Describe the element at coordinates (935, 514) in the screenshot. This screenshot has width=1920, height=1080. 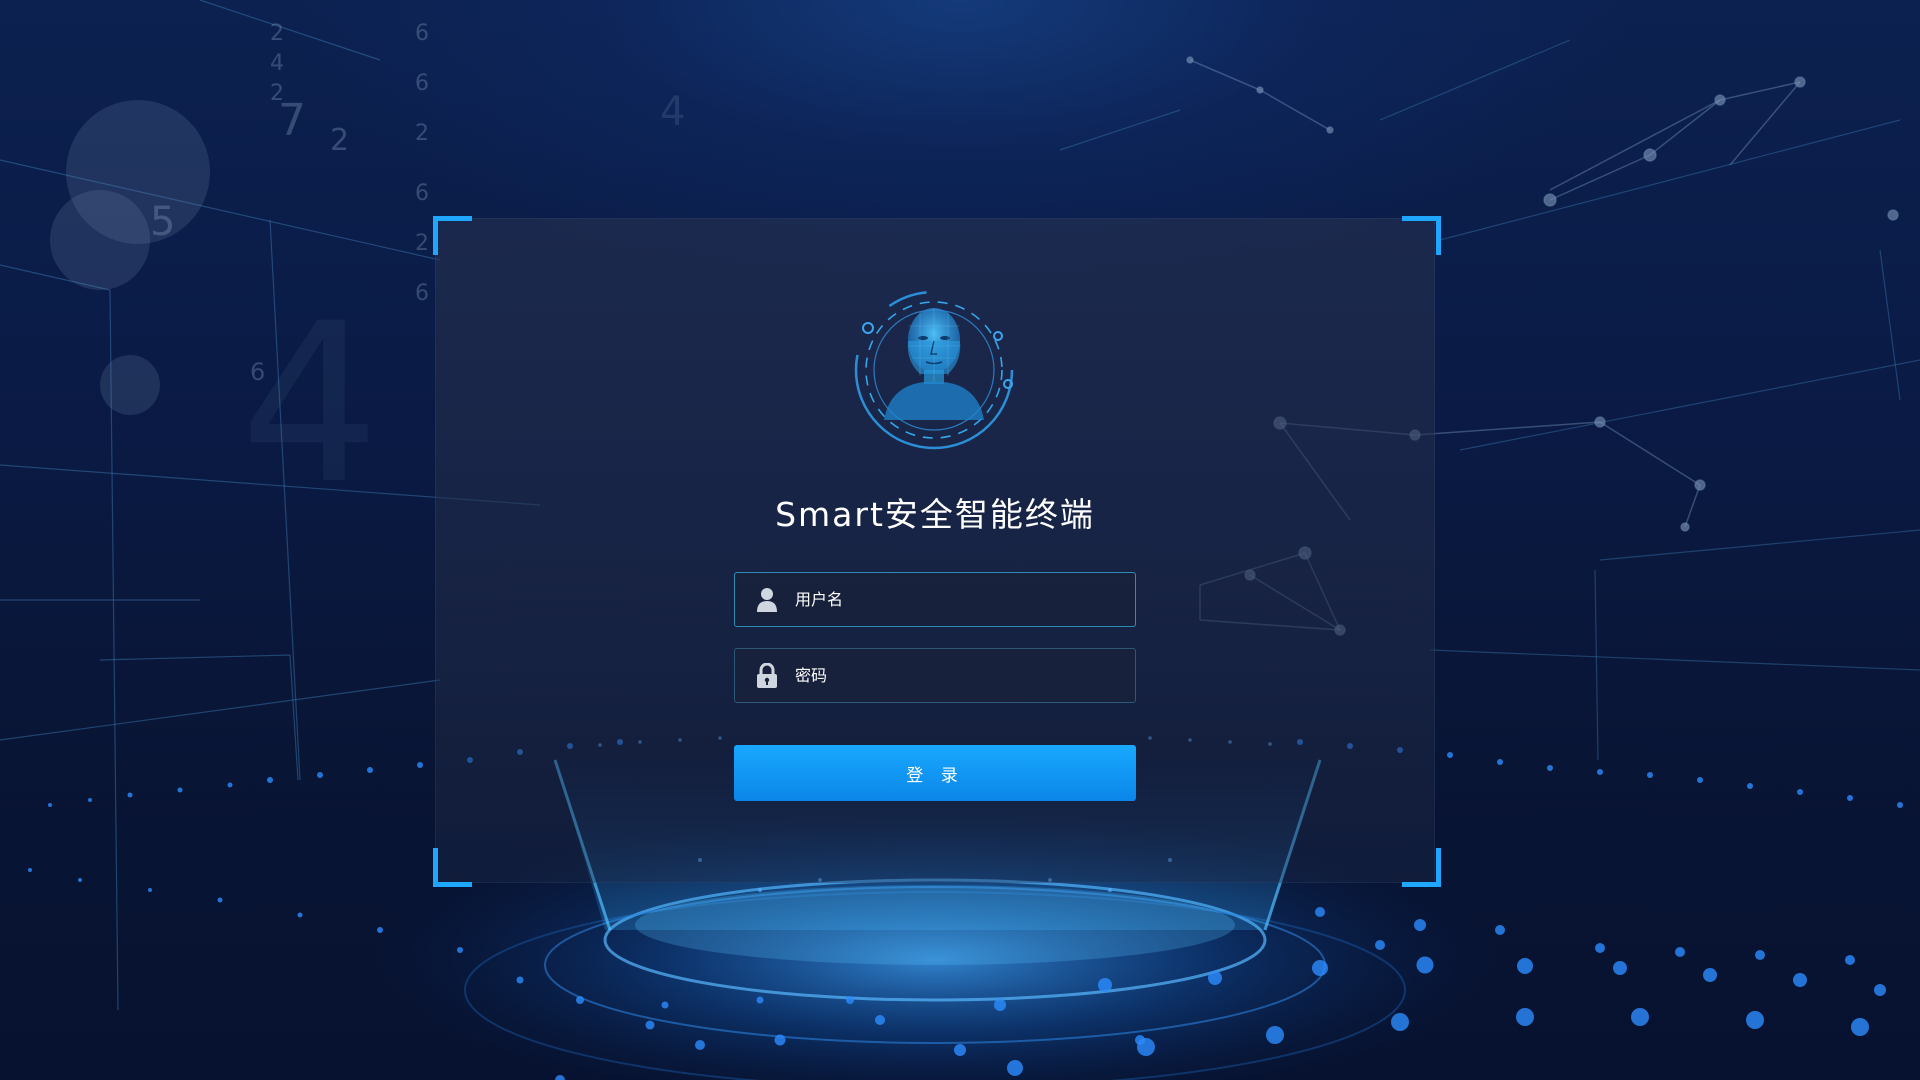
I see `app-title: Smart安全智能终端` at that location.